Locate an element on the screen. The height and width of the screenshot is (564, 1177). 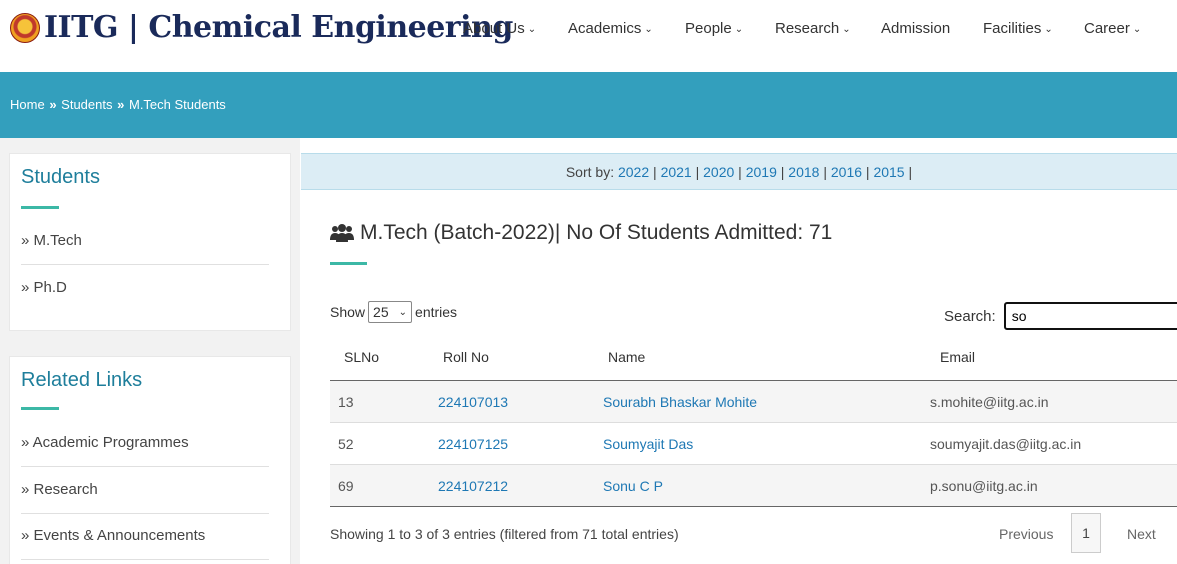
sort-year-2016: 2016 is located at coordinates (846, 172).